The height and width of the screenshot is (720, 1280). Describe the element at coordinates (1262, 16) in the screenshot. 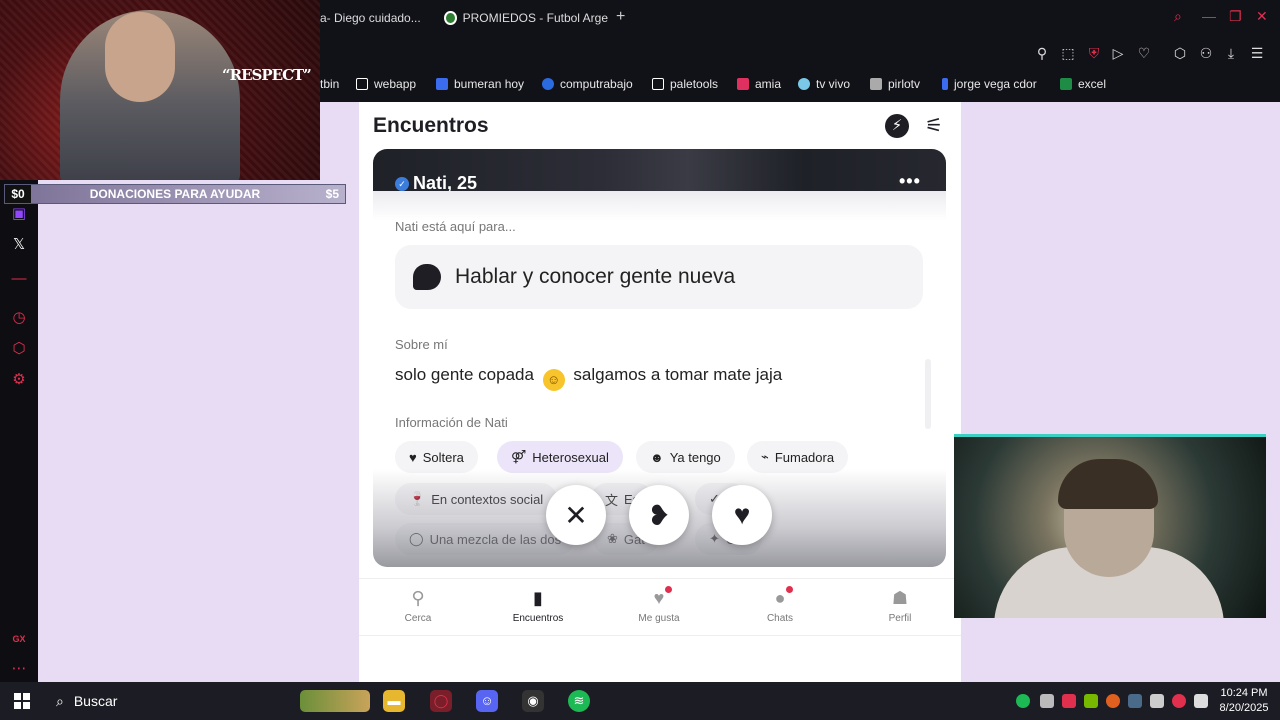

I see `close-button: ✕` at that location.